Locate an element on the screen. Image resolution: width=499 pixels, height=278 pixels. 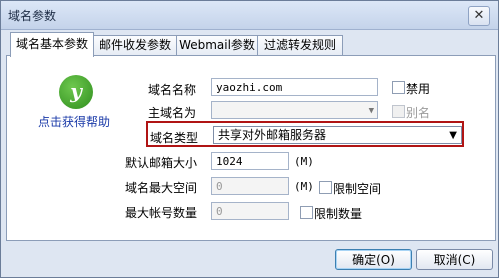
tab-domain-basic: 域名基本参数 is located at coordinates (52, 44).